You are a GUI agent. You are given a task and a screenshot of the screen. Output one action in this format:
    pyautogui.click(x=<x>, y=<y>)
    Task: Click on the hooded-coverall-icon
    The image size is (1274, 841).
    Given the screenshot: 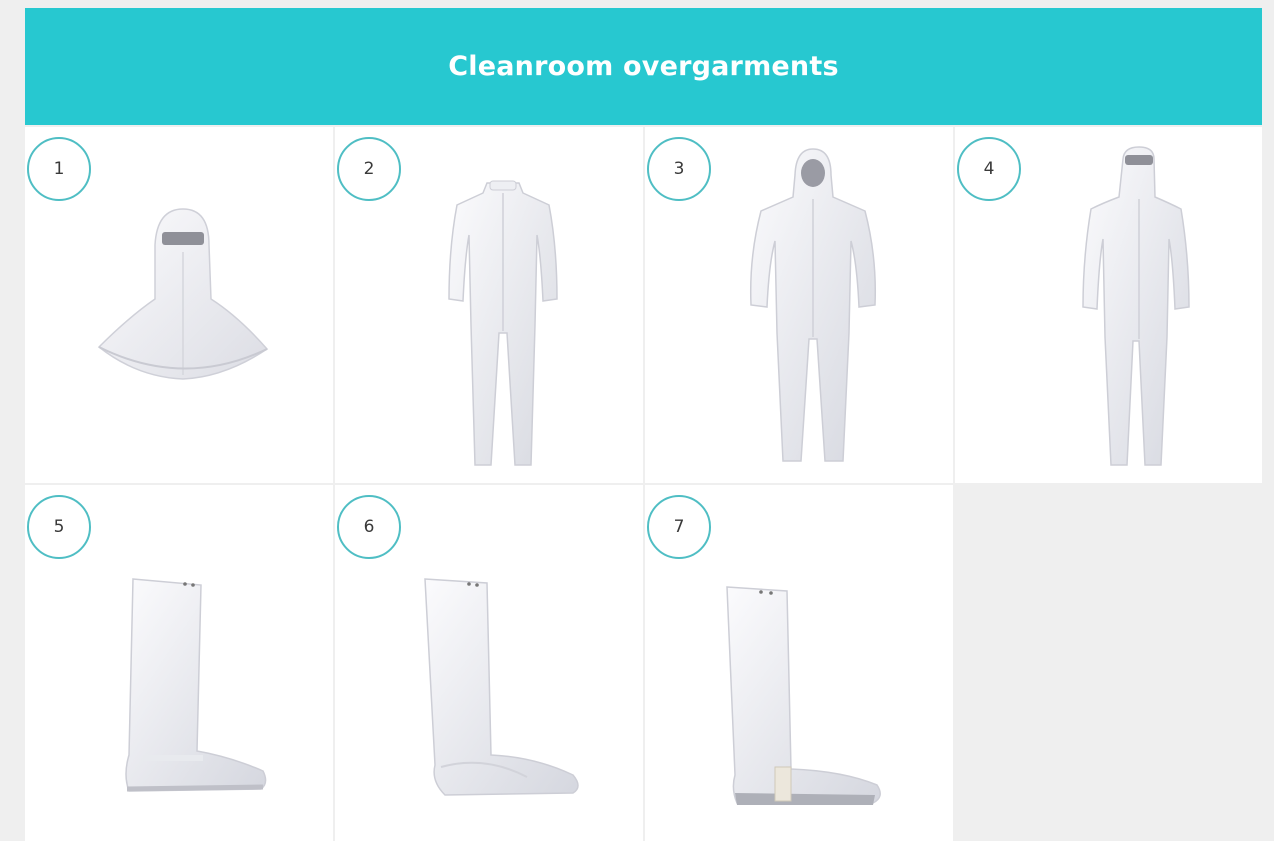 What is the action you would take?
    pyautogui.click(x=813, y=305)
    